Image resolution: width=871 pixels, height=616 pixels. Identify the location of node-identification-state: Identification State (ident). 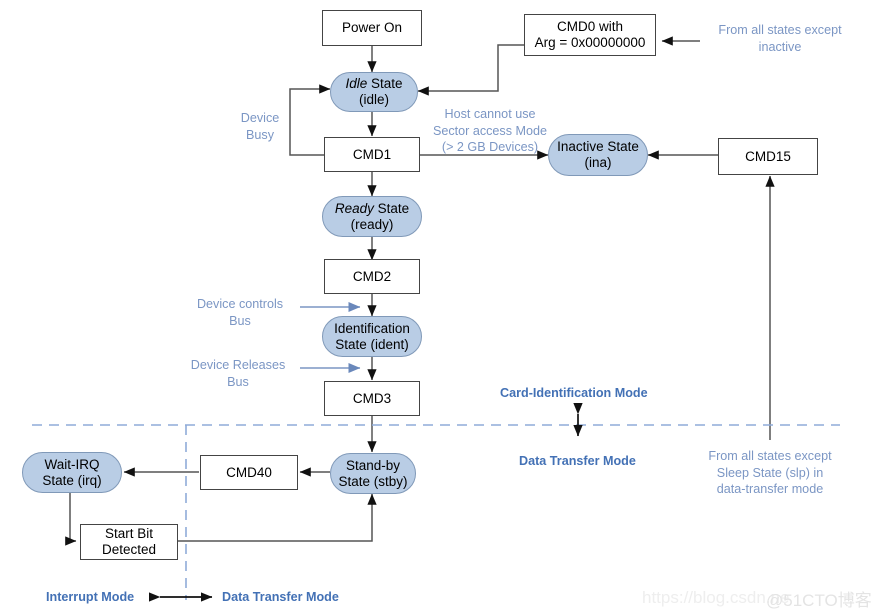
(372, 336).